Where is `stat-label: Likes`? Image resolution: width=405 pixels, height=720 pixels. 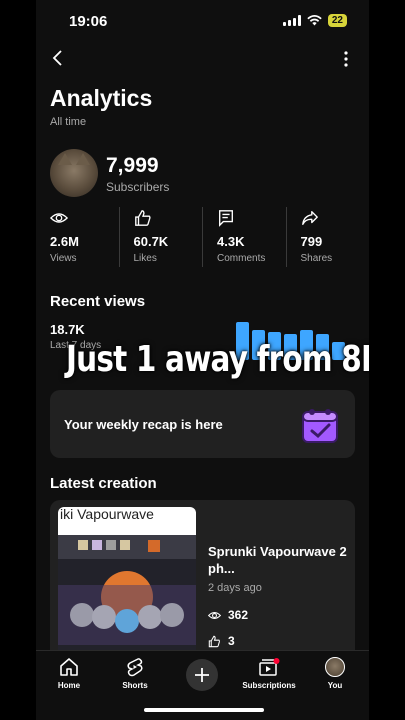 stat-label: Likes is located at coordinates (145, 258).